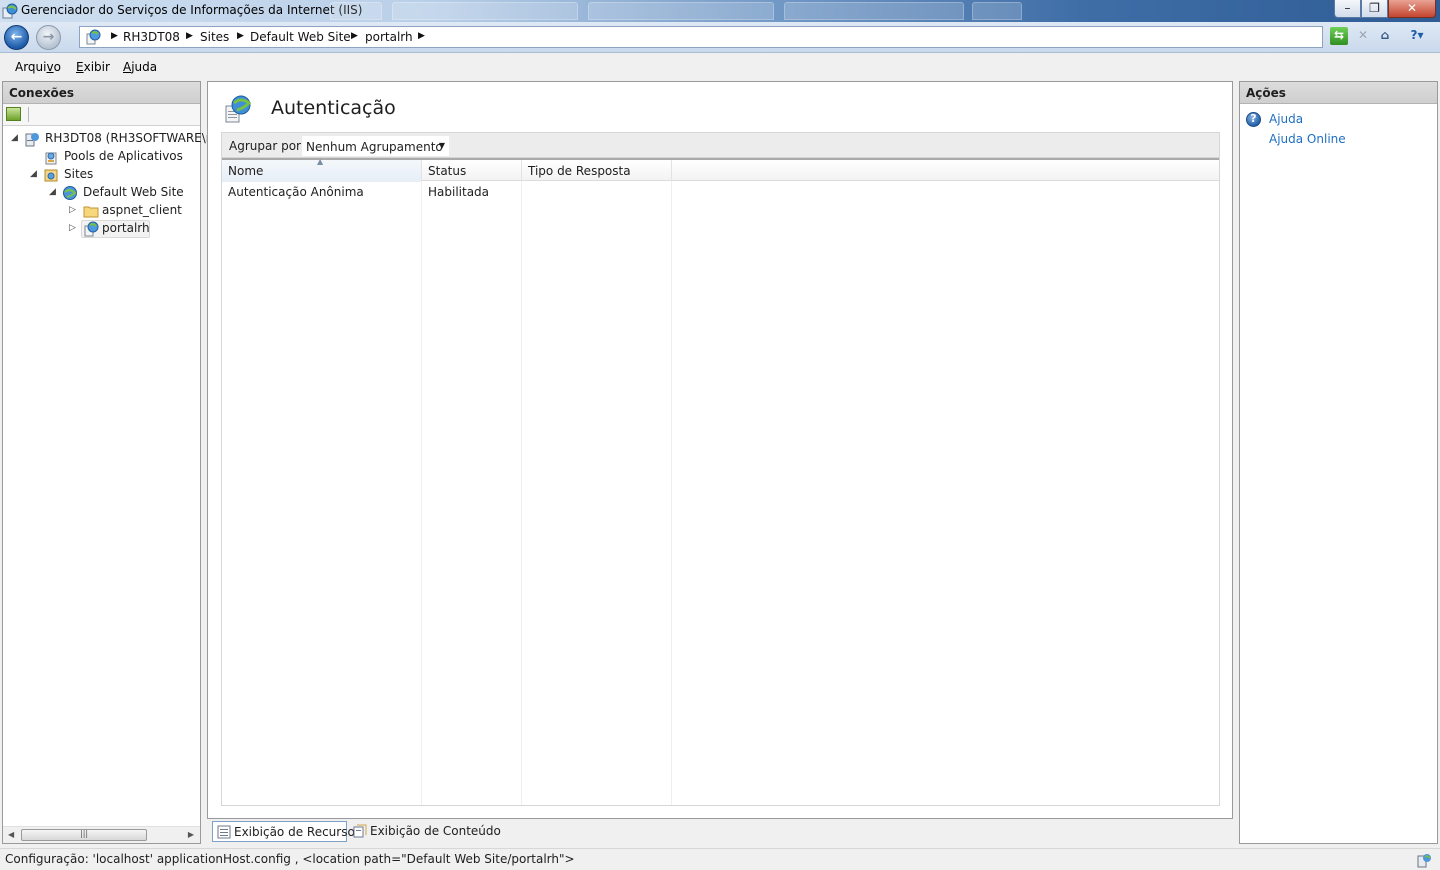 The height and width of the screenshot is (870, 1440). What do you see at coordinates (133, 138) in the screenshot?
I see `tree-label: RH3DT08 (RH3SOFTWARE\ric` at bounding box center [133, 138].